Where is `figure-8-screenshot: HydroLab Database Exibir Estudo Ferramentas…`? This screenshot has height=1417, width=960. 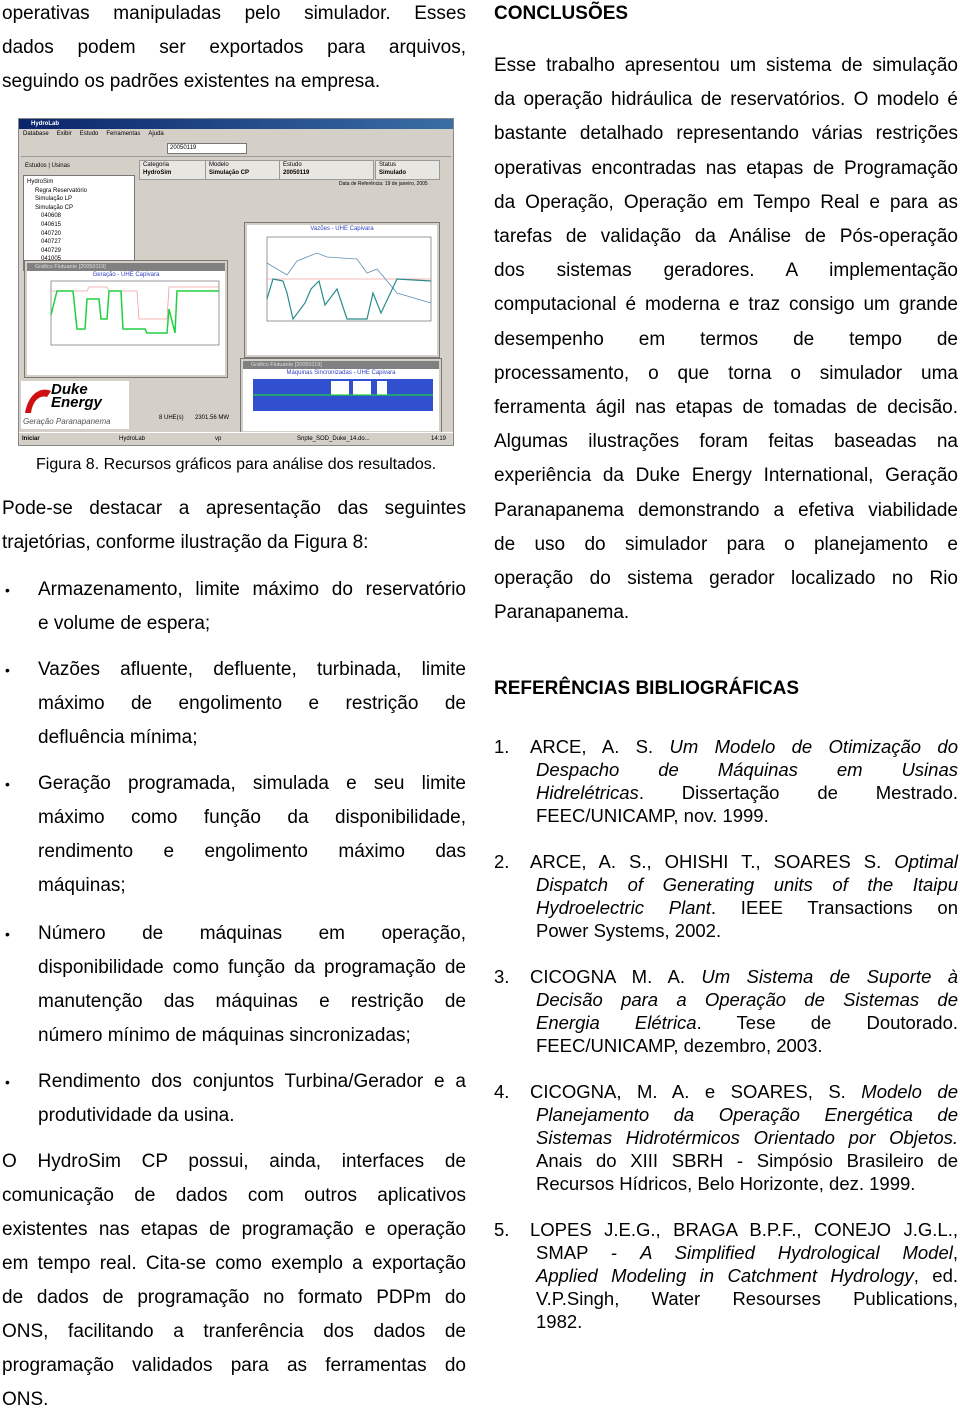 figure-8-screenshot: HydroLab Database Exibir Estudo Ferramentas… is located at coordinates (236, 282).